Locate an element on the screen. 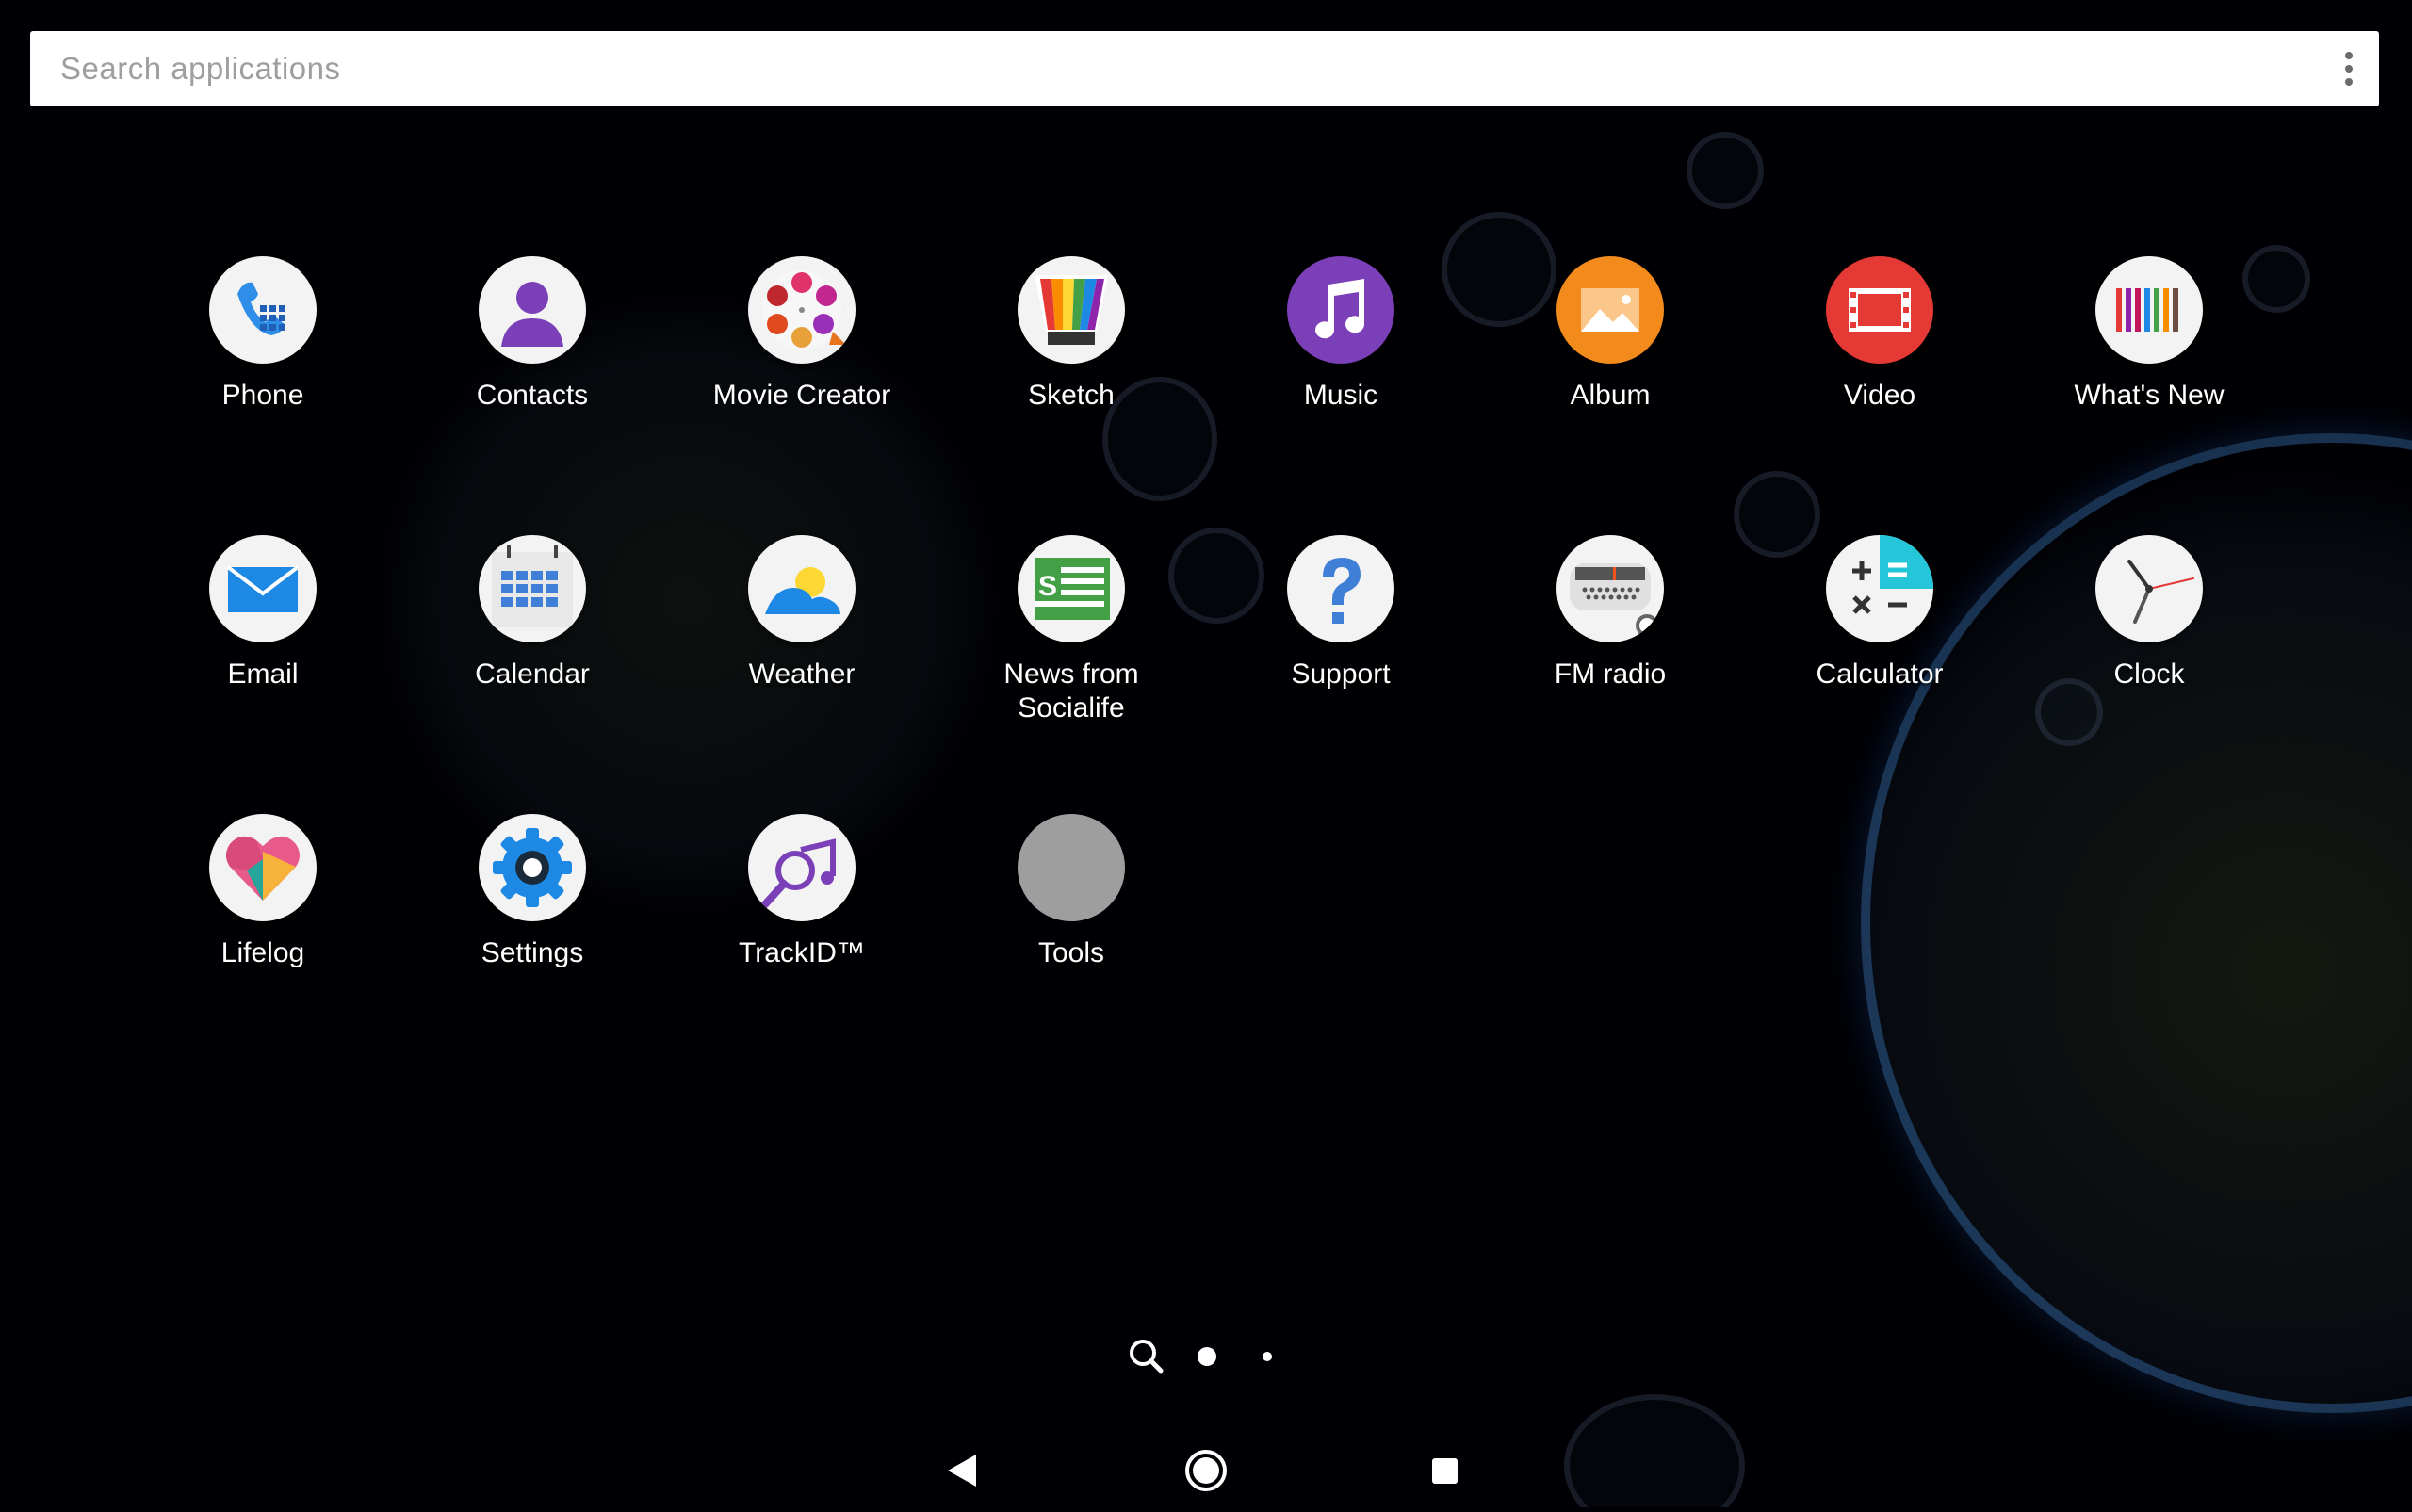 Image resolution: width=2412 pixels, height=1512 pixels. email-icon is located at coordinates (263, 588).